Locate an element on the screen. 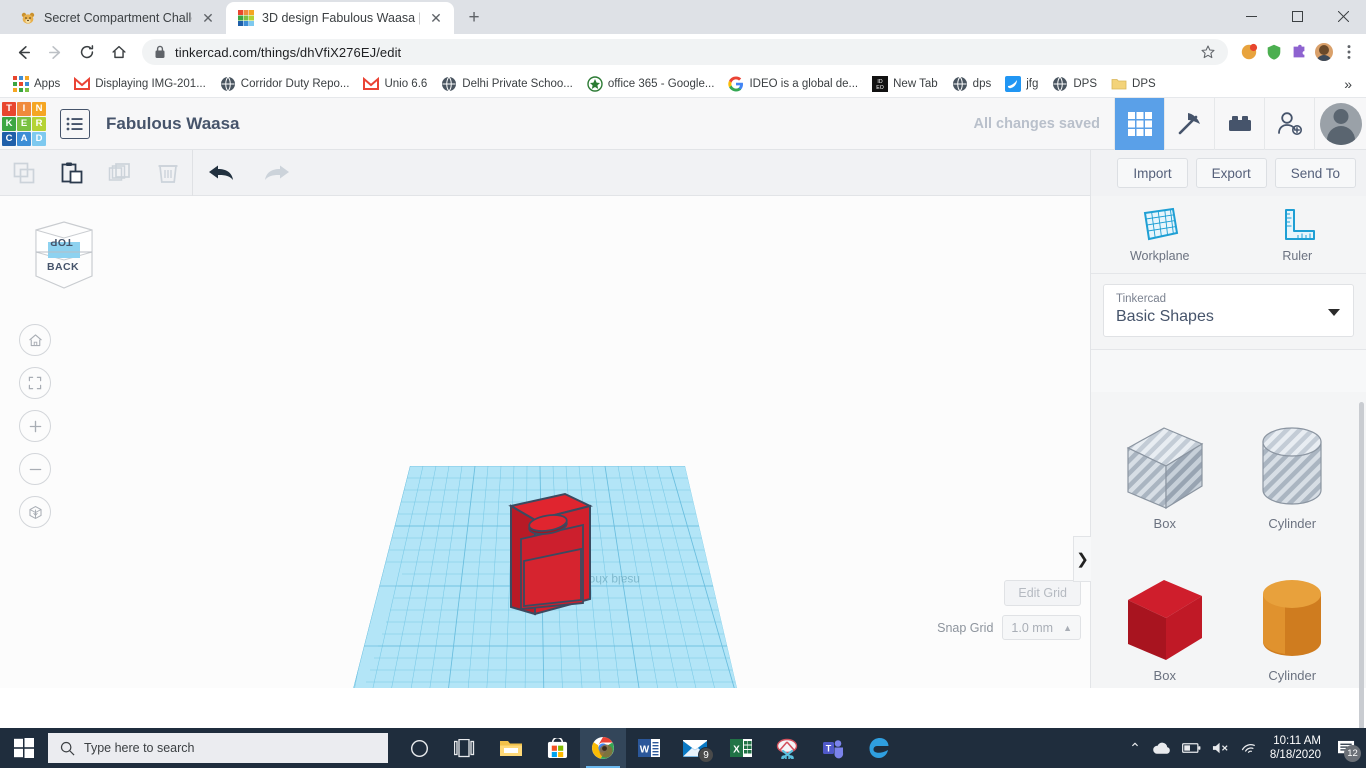 The height and width of the screenshot is (768, 1366). new-tab-plus-icon: + is located at coordinates (474, 17).